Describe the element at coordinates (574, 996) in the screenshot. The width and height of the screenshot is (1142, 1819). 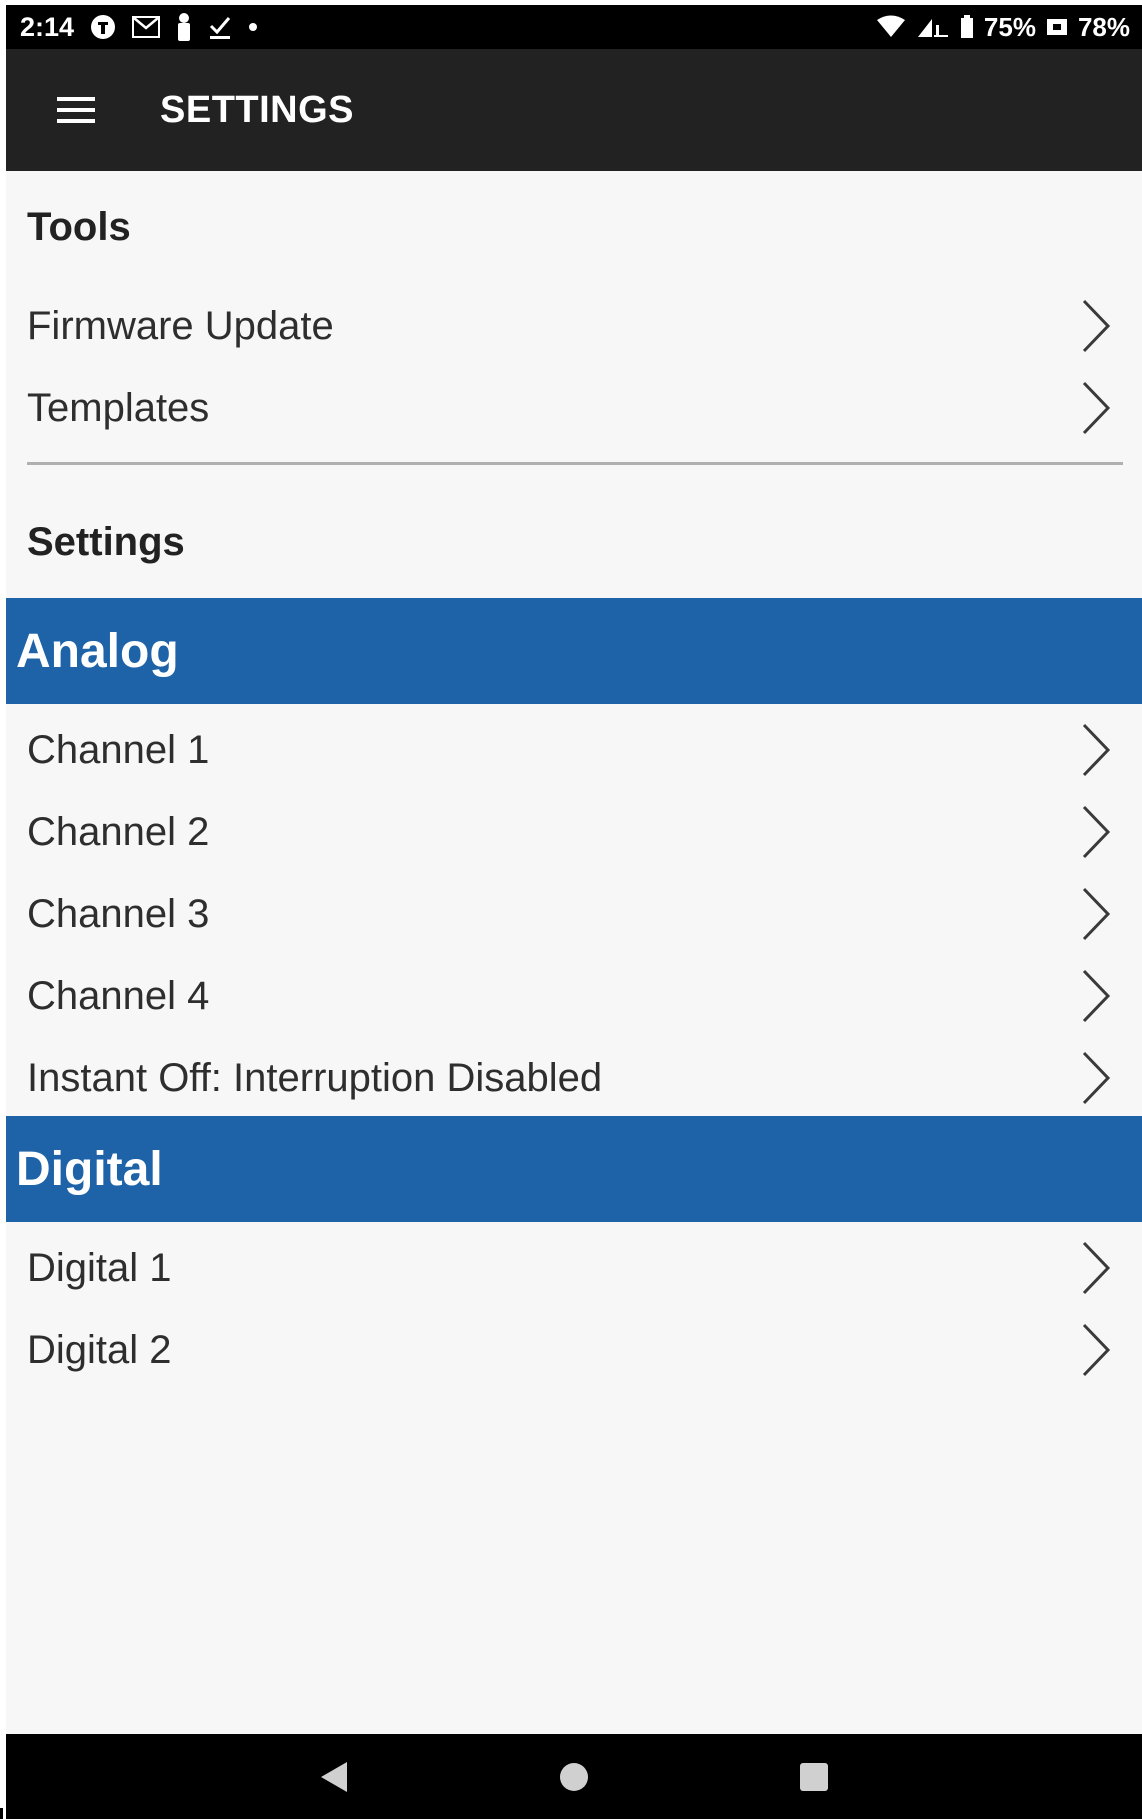
I see `list-item-channel-4: Channel 4` at that location.